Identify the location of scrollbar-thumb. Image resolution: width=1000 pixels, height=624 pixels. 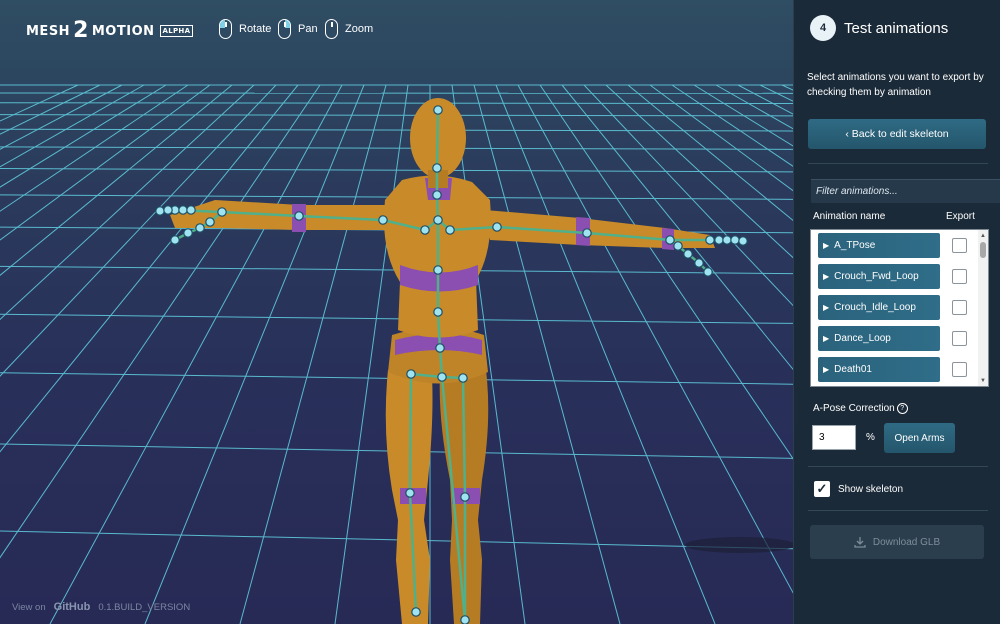
(983, 250).